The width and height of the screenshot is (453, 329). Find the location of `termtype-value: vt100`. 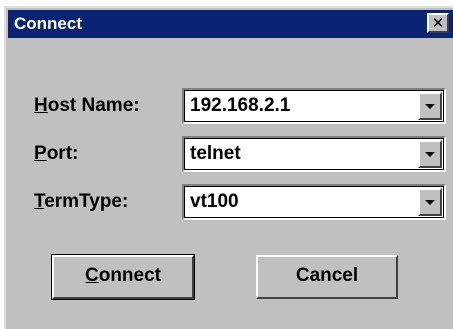

termtype-value: vt100 is located at coordinates (214, 202).